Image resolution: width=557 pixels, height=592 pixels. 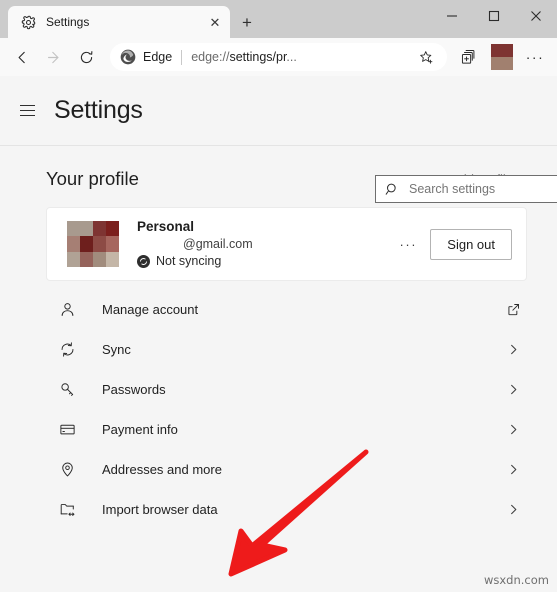 What do you see at coordinates (67, 469) in the screenshot?
I see `location-pin-icon` at bounding box center [67, 469].